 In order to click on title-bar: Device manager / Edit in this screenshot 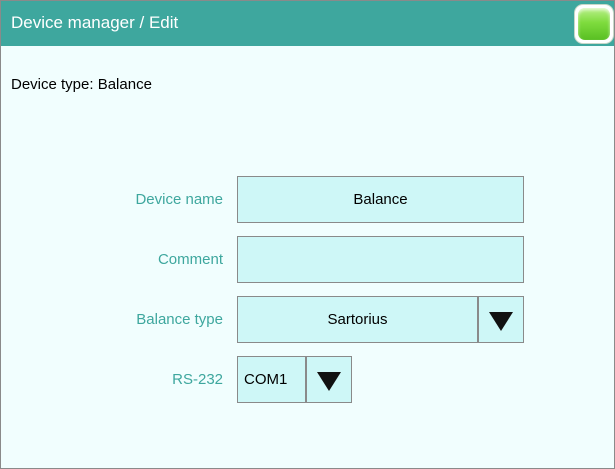, I will do `click(307, 23)`.